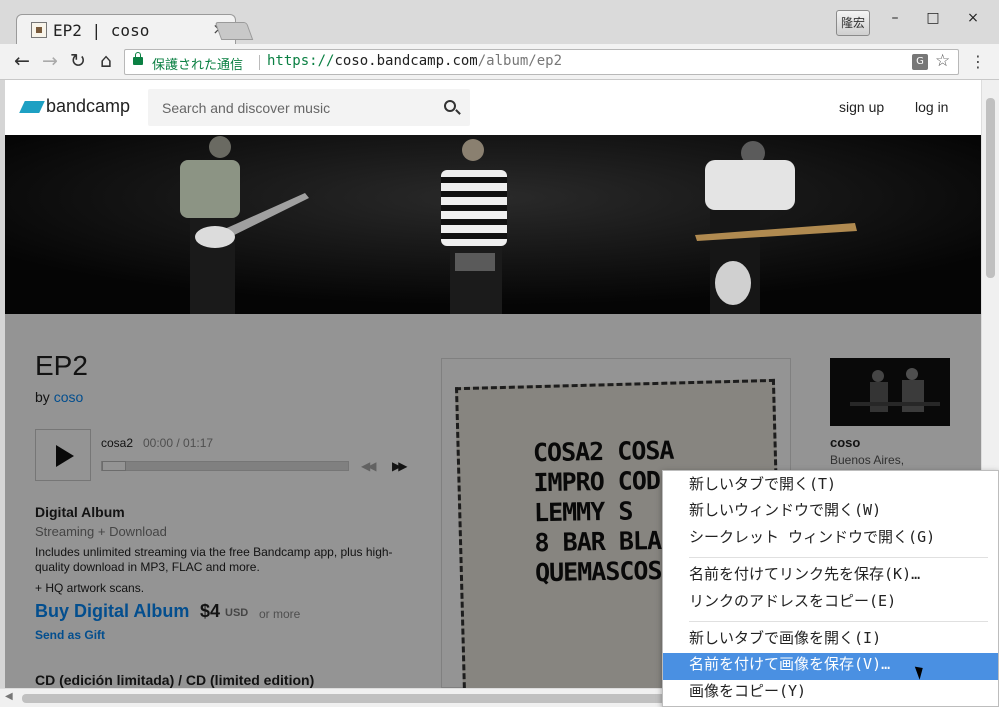 The height and width of the screenshot is (707, 999). Describe the element at coordinates (990, 188) in the screenshot. I see `vertical-scroll-thumb` at that location.